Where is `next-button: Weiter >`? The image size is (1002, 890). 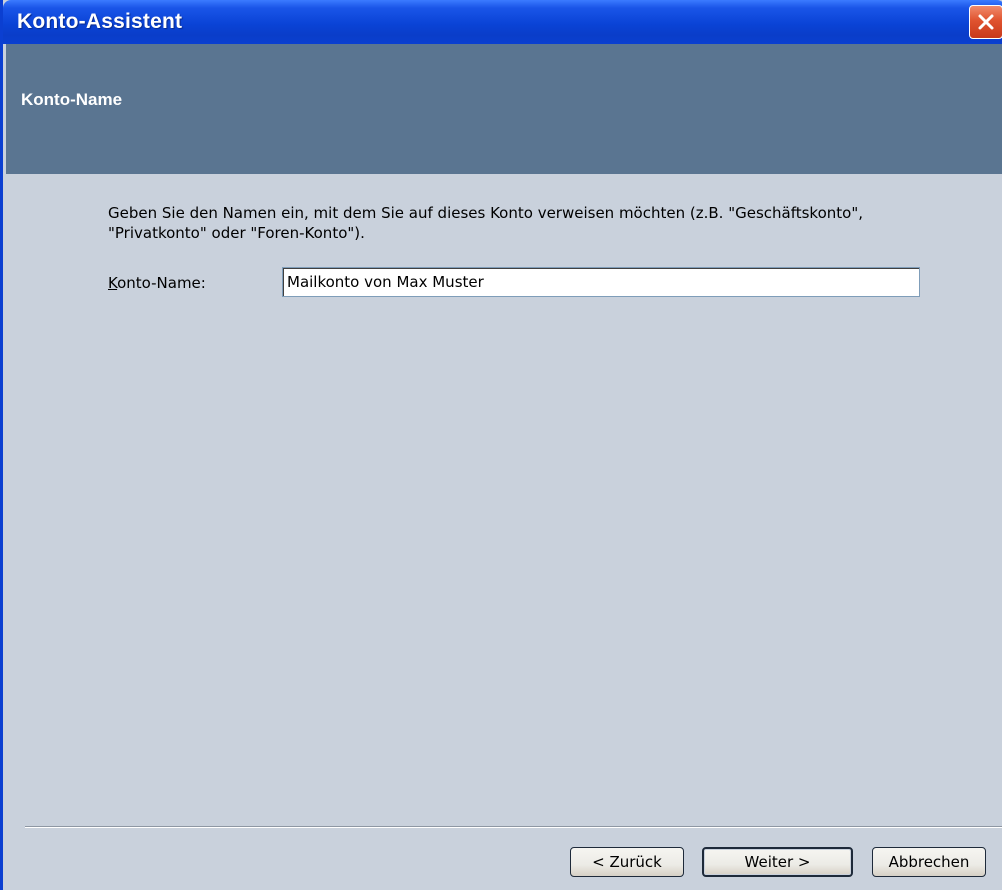
next-button: Weiter > is located at coordinates (777, 862).